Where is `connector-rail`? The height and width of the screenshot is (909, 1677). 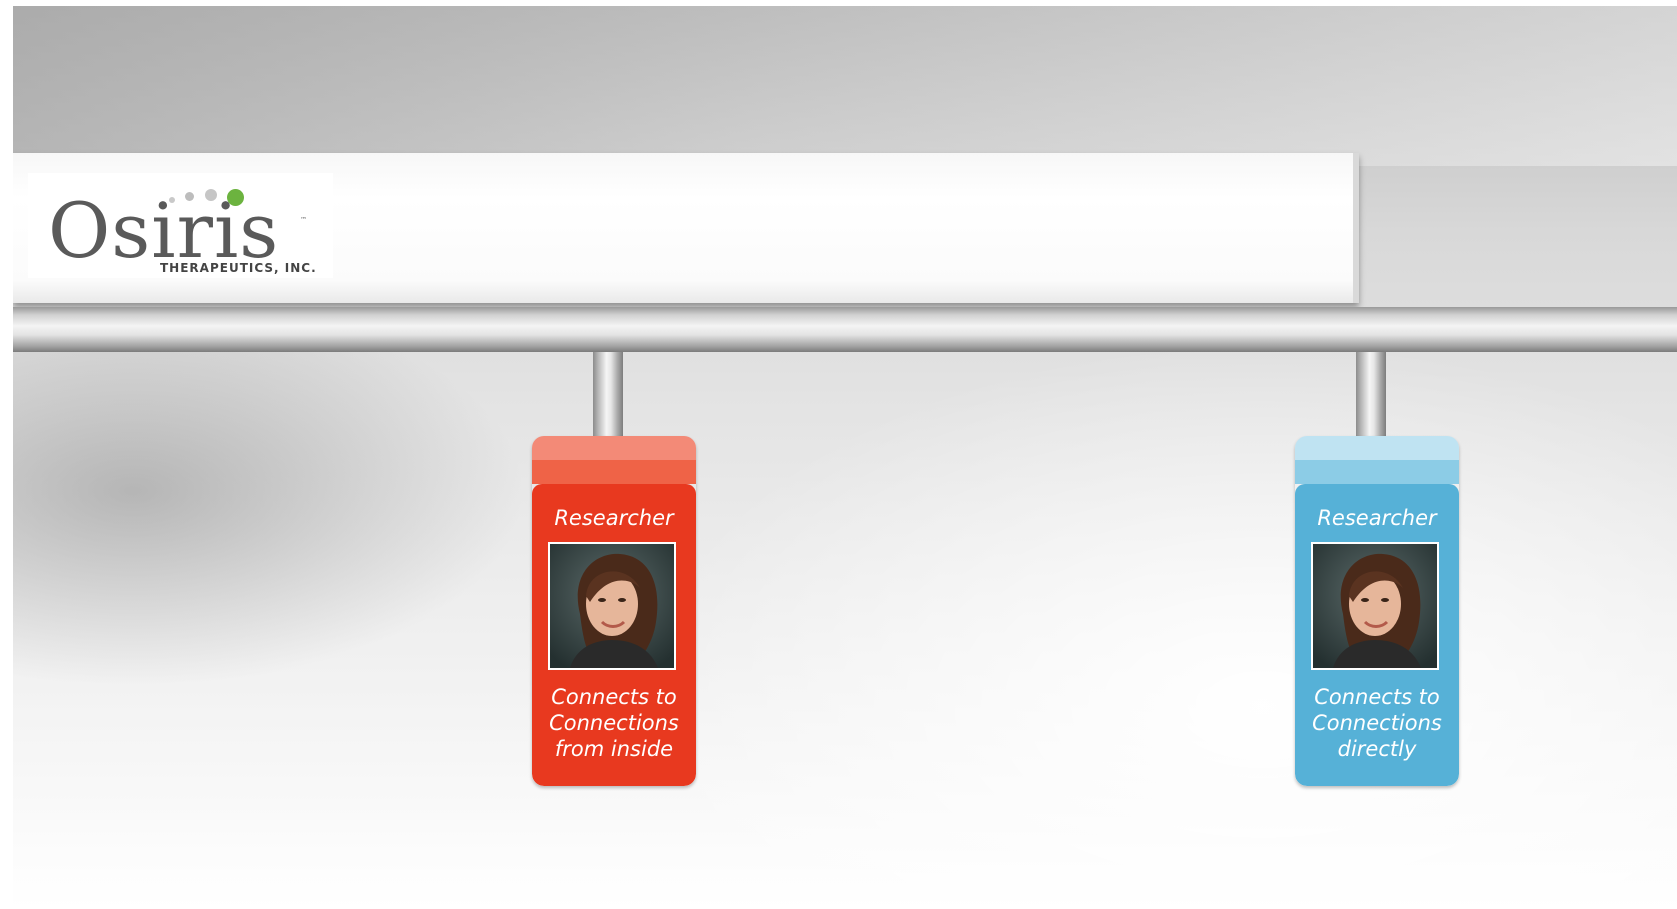
connector-rail is located at coordinates (845, 329).